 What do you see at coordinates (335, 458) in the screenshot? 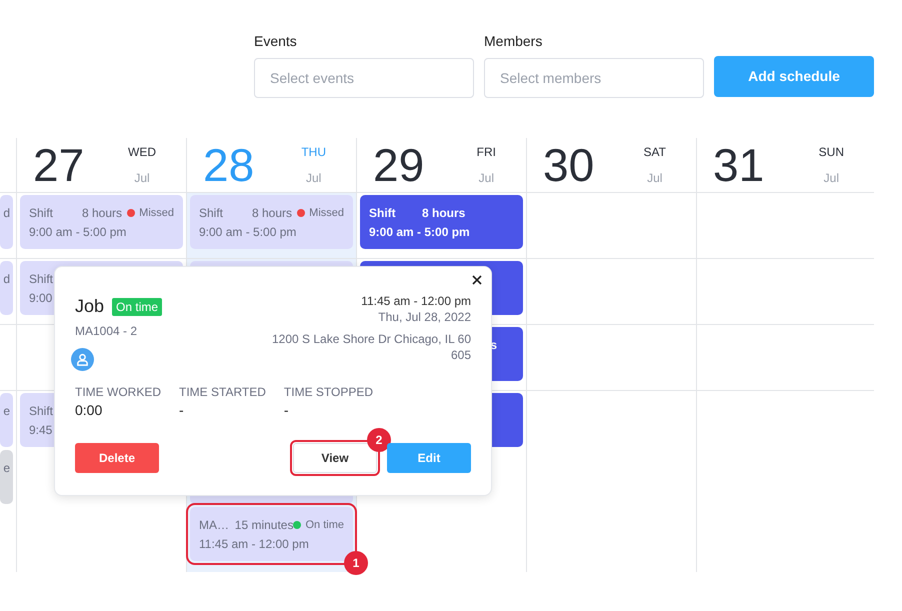
I see `view-button: View` at bounding box center [335, 458].